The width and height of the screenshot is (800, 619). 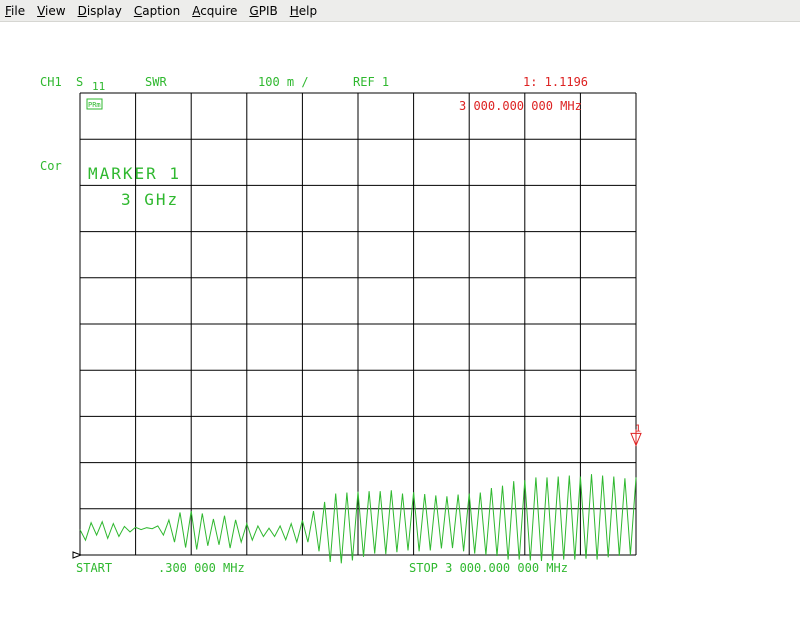 What do you see at coordinates (98, 86) in the screenshot?
I see `parameter-subscript: 11` at bounding box center [98, 86].